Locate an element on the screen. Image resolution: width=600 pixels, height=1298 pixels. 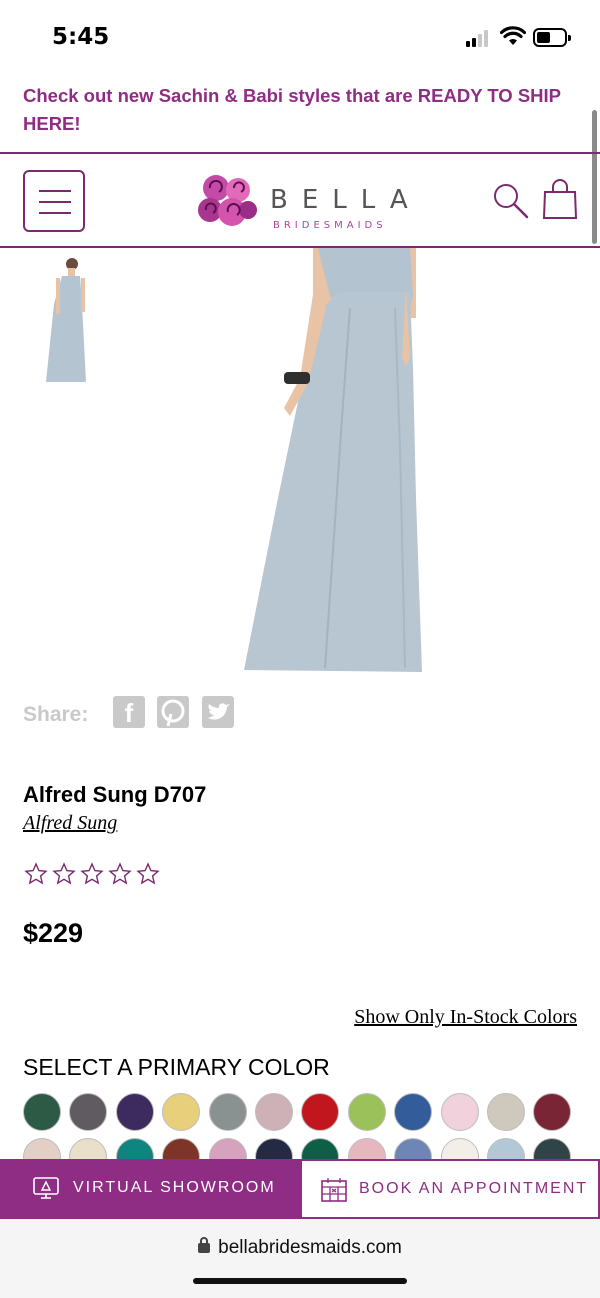
search-icon is located at coordinates (511, 201).